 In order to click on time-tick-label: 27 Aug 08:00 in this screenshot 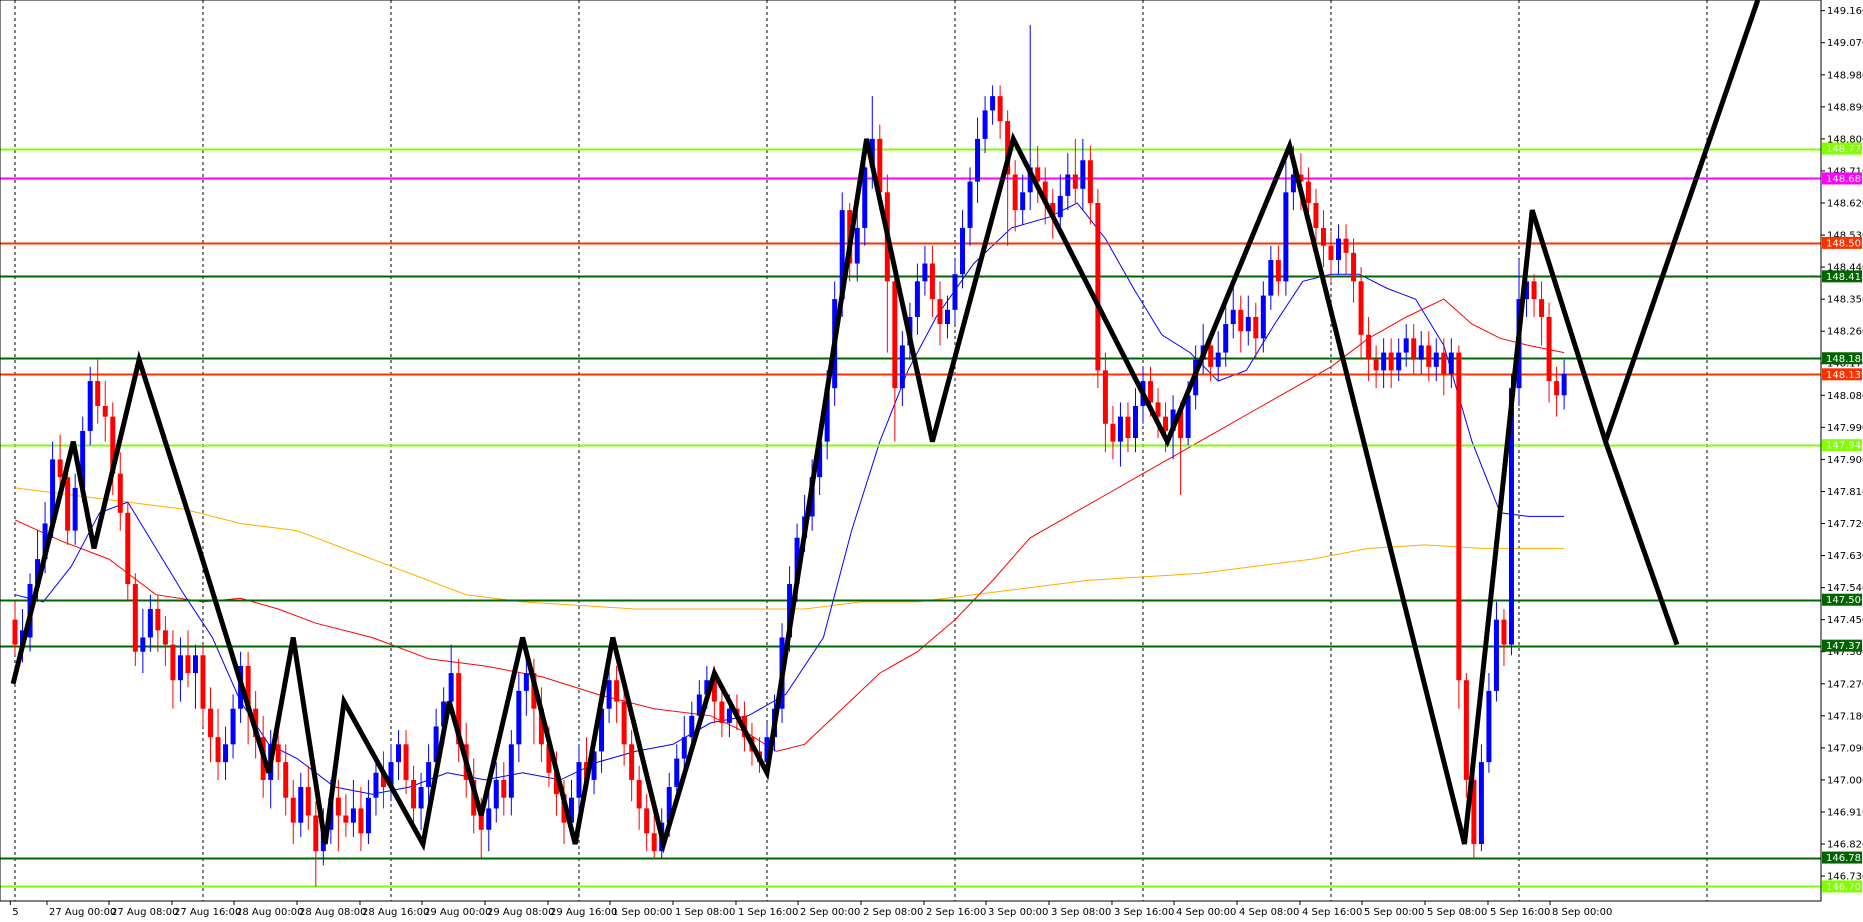, I will do `click(144, 912)`.